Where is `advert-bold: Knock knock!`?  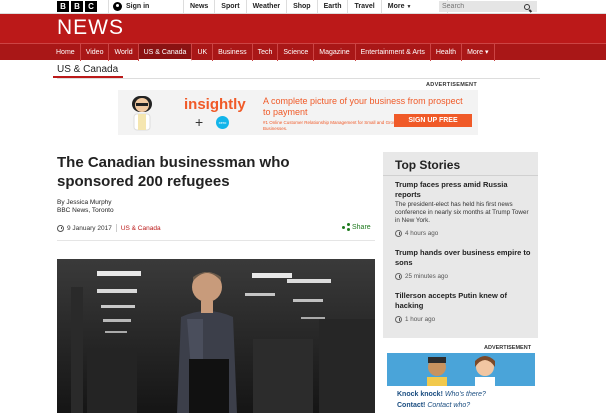 advert-bold: Knock knock! is located at coordinates (420, 394).